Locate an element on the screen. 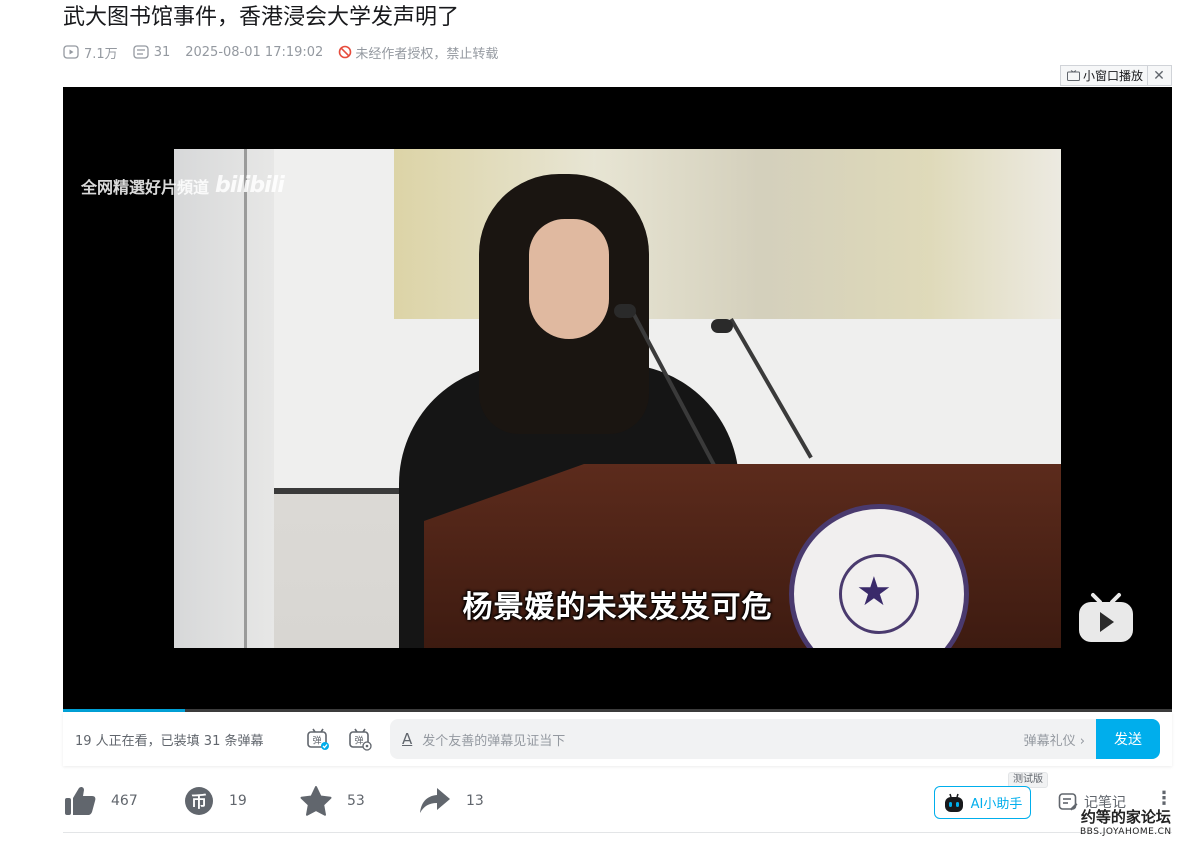  site-watermark: 约等的家论坛 BBS.JOYAHOME.CN is located at coordinates (1126, 821).